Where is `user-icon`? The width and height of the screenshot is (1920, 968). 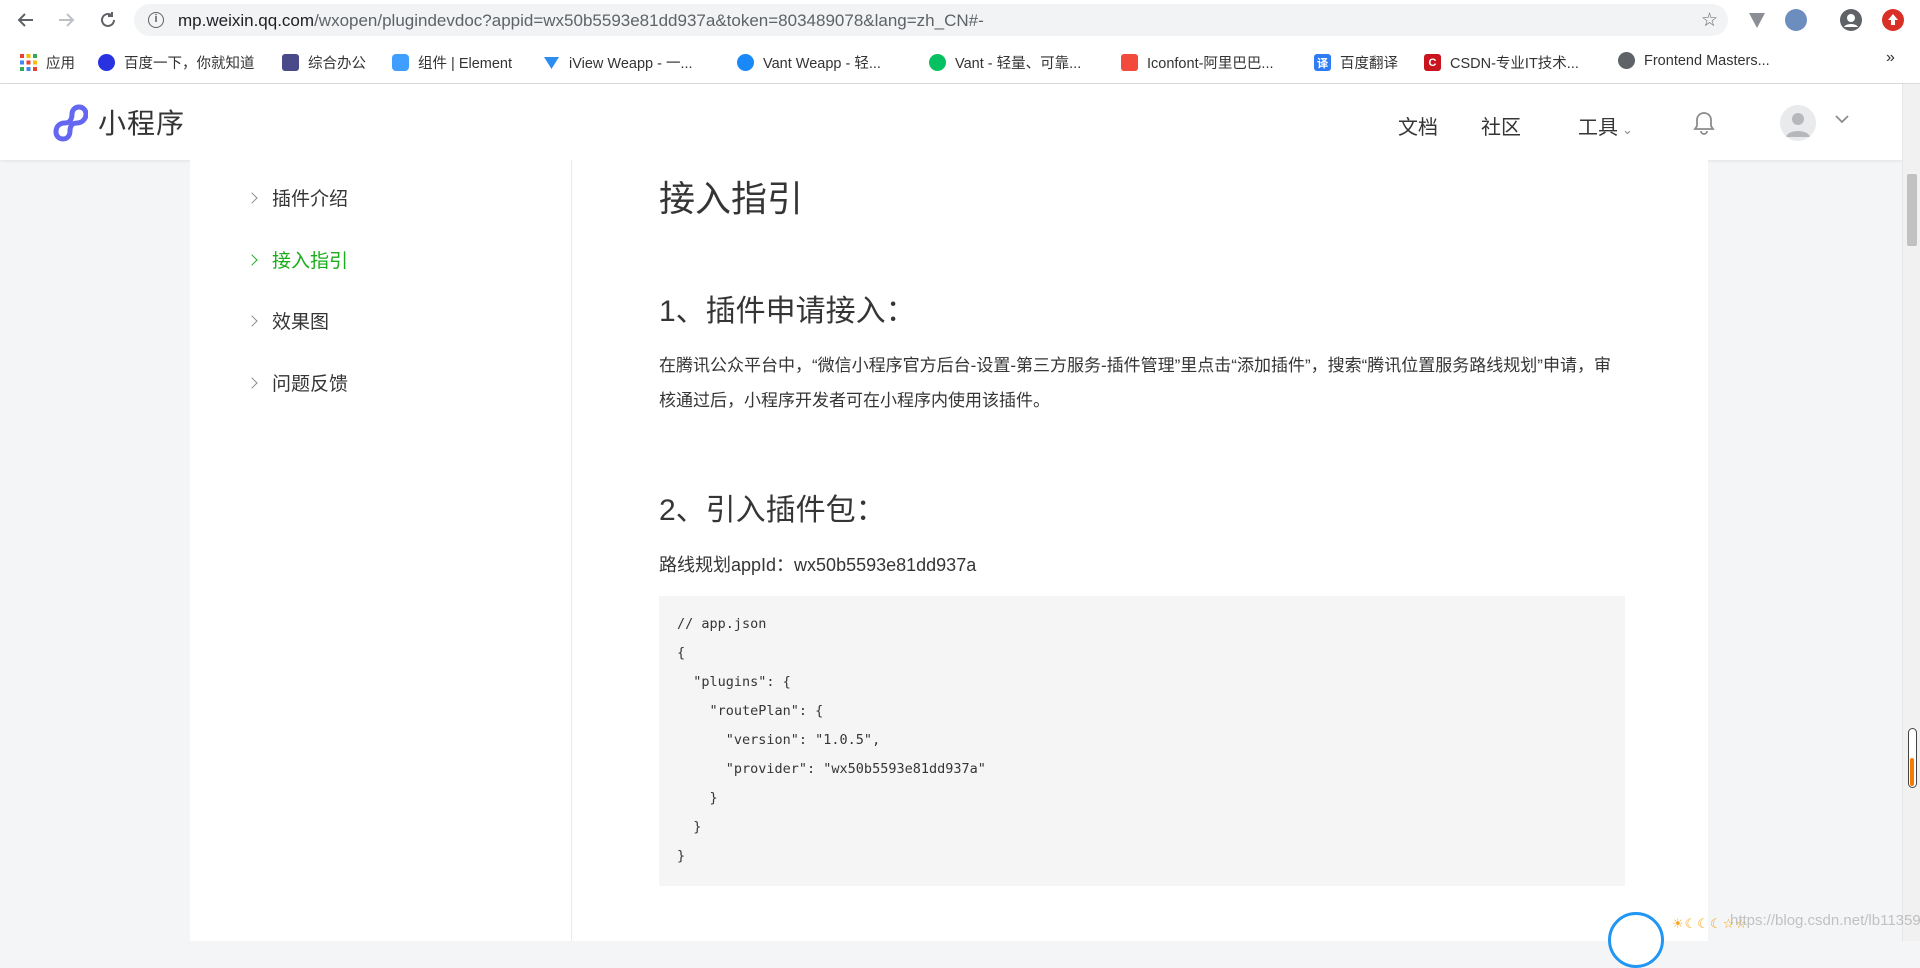 user-icon is located at coordinates (1798, 125).